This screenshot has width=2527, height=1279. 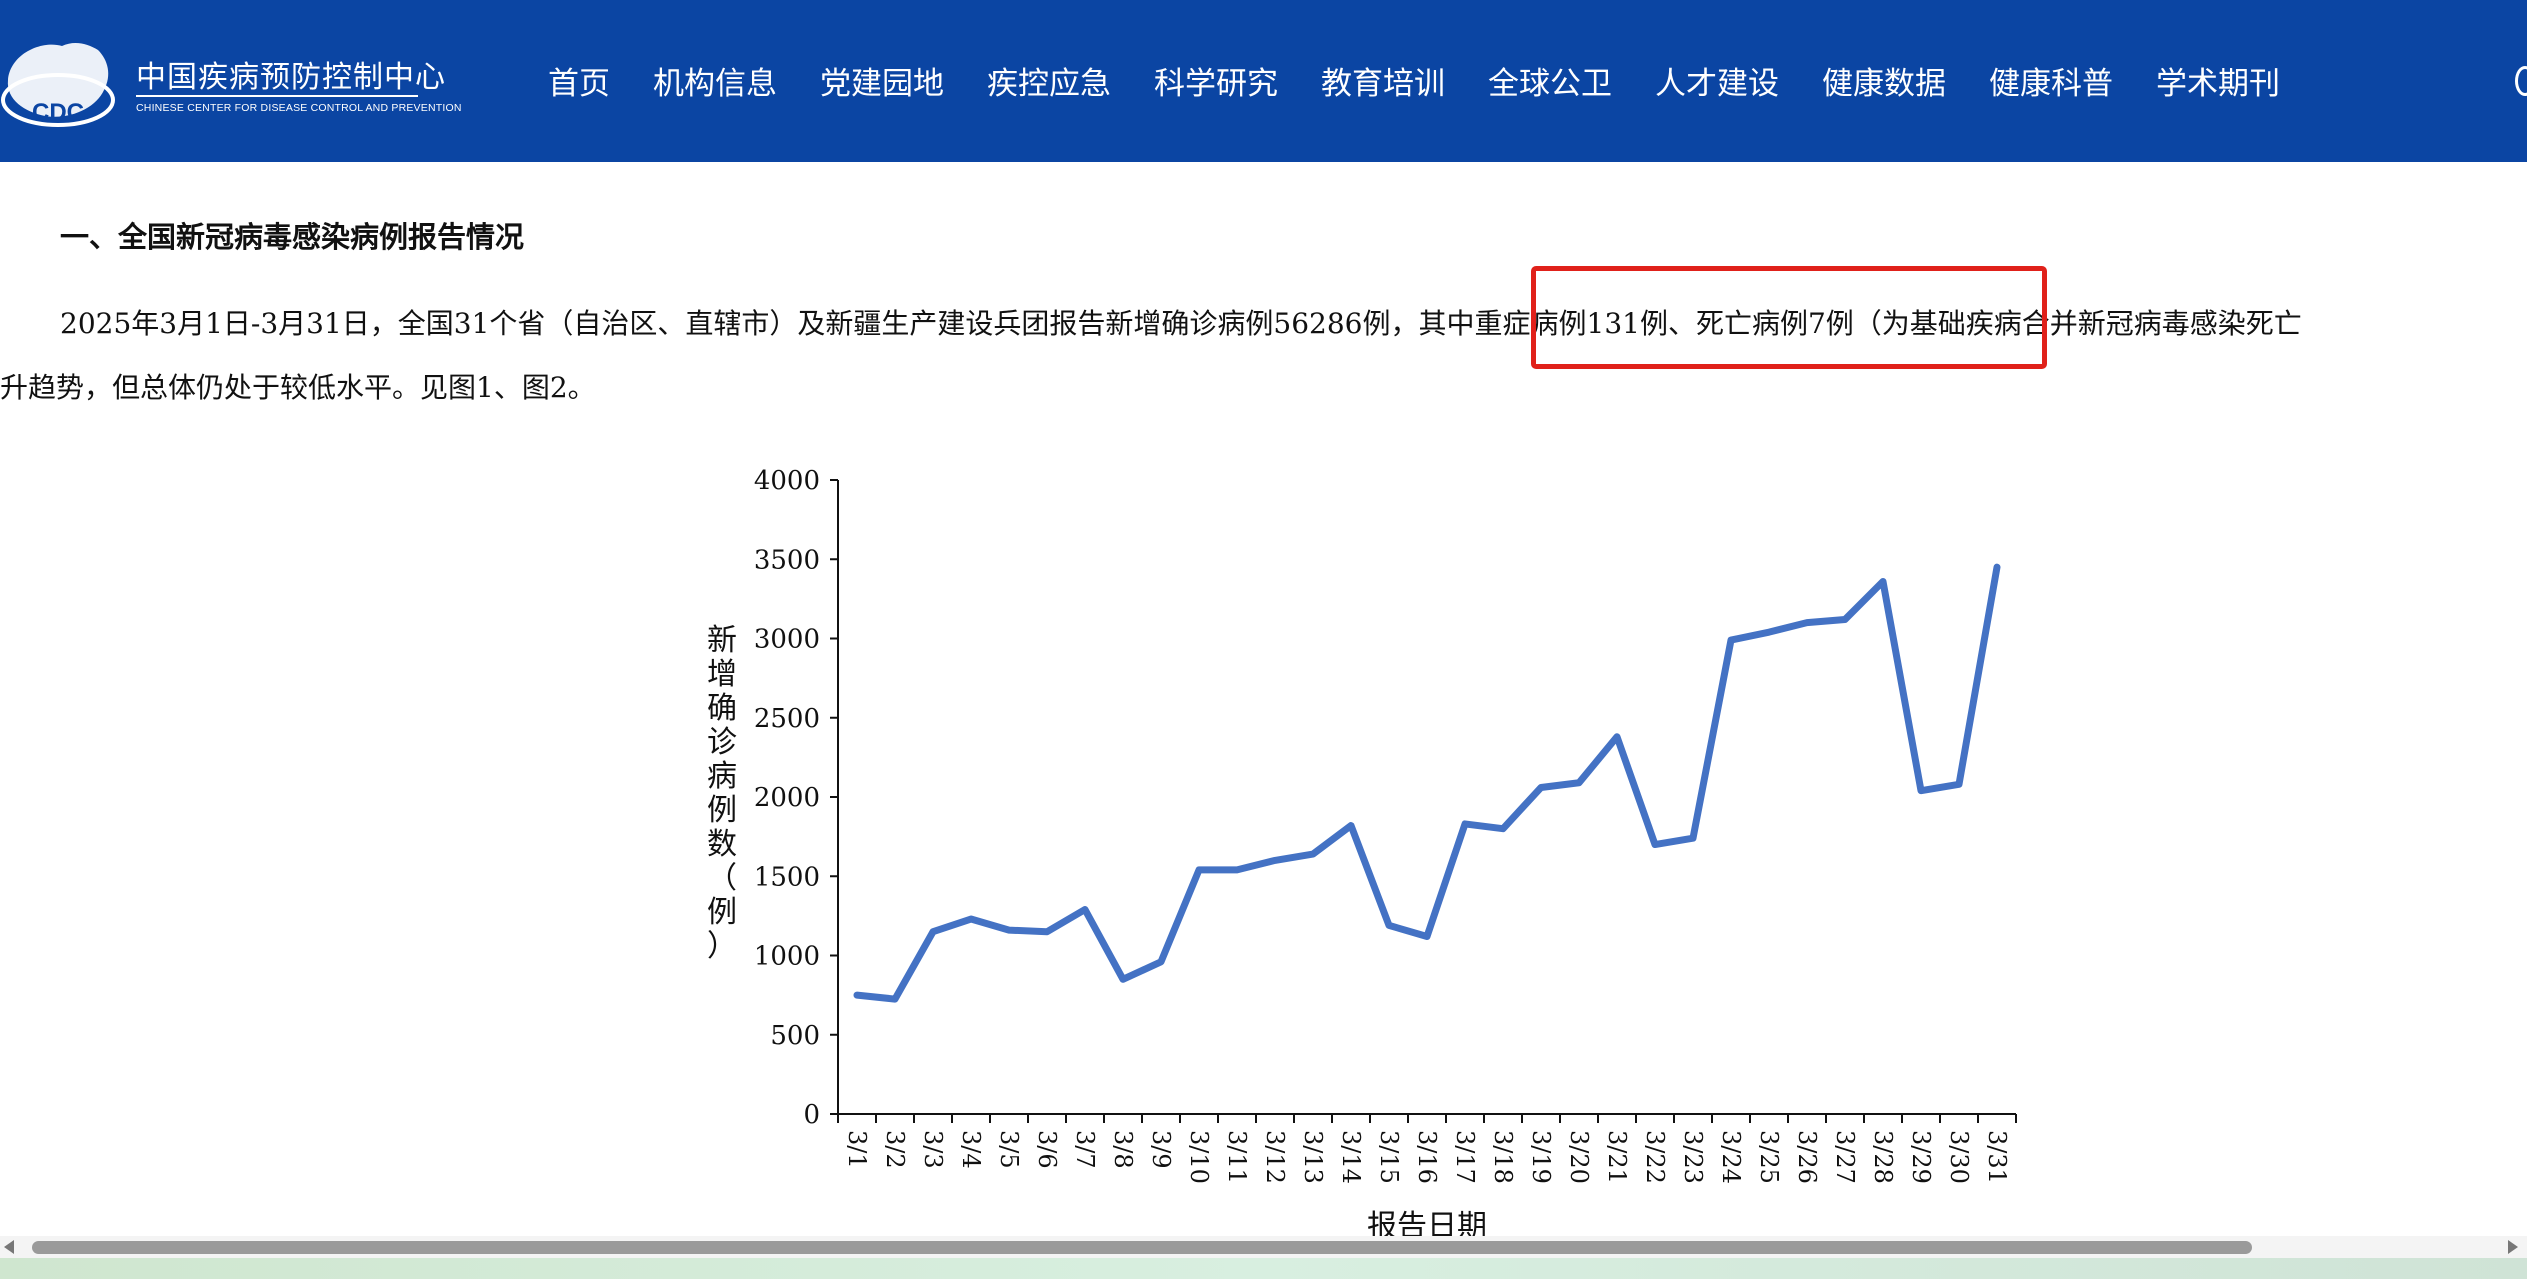 What do you see at coordinates (277, 96) in the screenshot?
I see `logo-divider` at bounding box center [277, 96].